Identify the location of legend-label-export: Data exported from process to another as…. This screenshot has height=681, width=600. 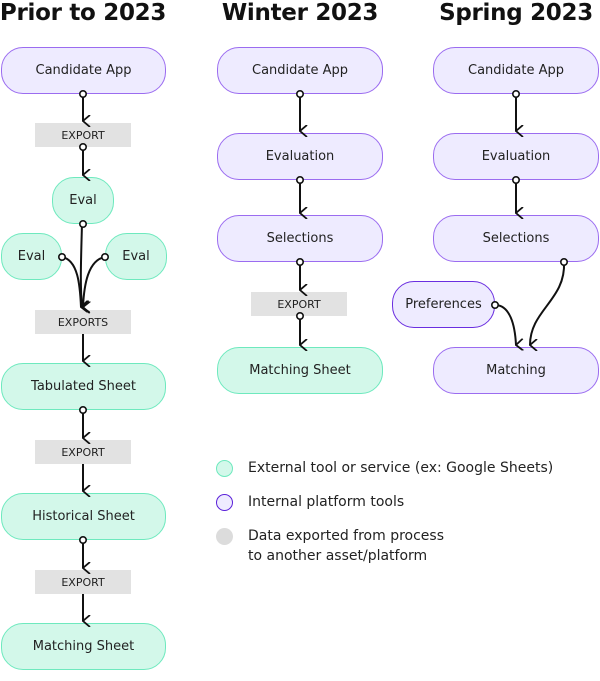
(346, 546).